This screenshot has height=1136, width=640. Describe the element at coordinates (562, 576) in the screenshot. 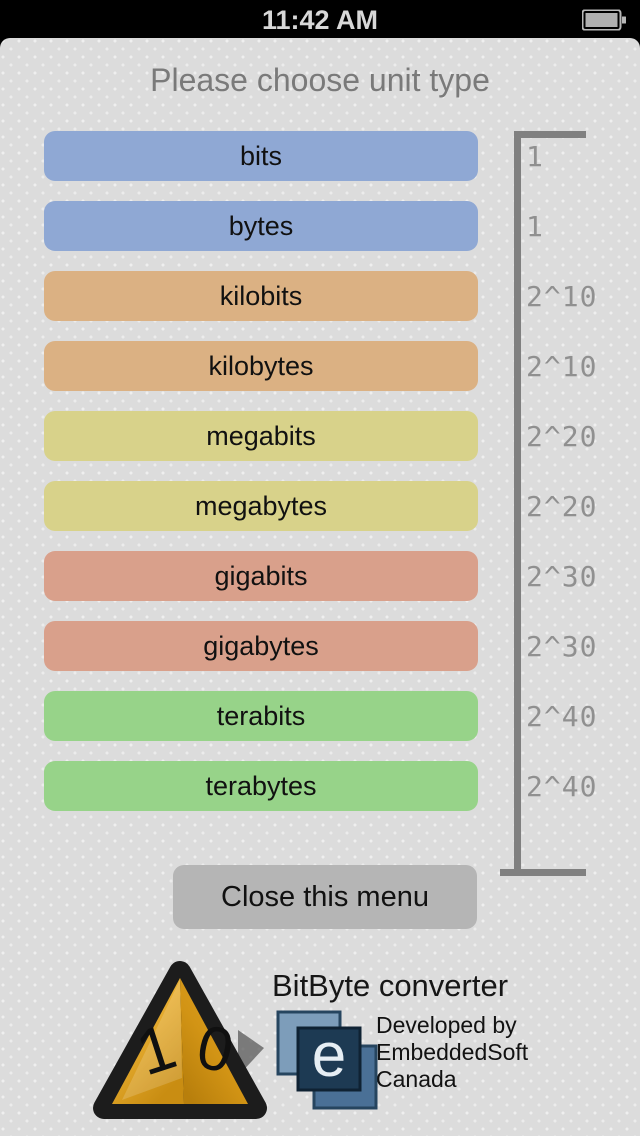

I see `exponent-value-gigabits: 2^30` at that location.